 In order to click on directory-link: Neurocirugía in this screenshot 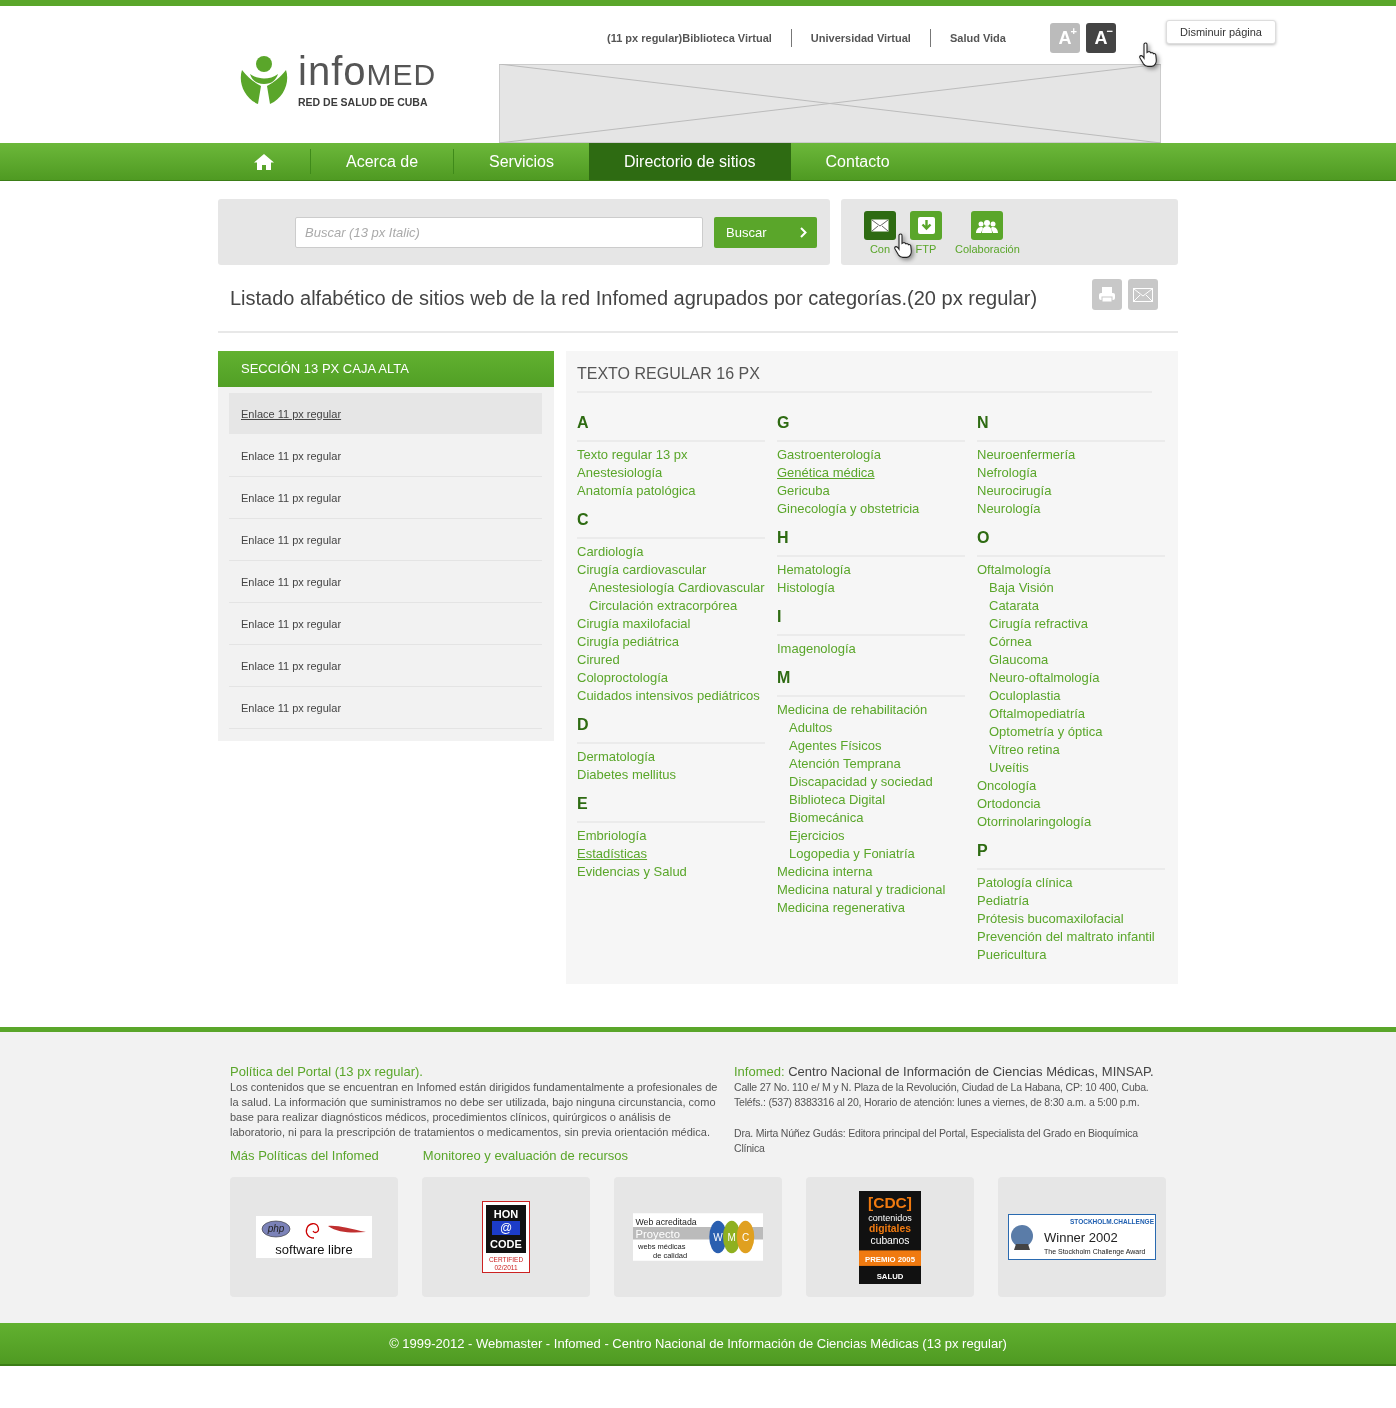, I will do `click(1071, 491)`.